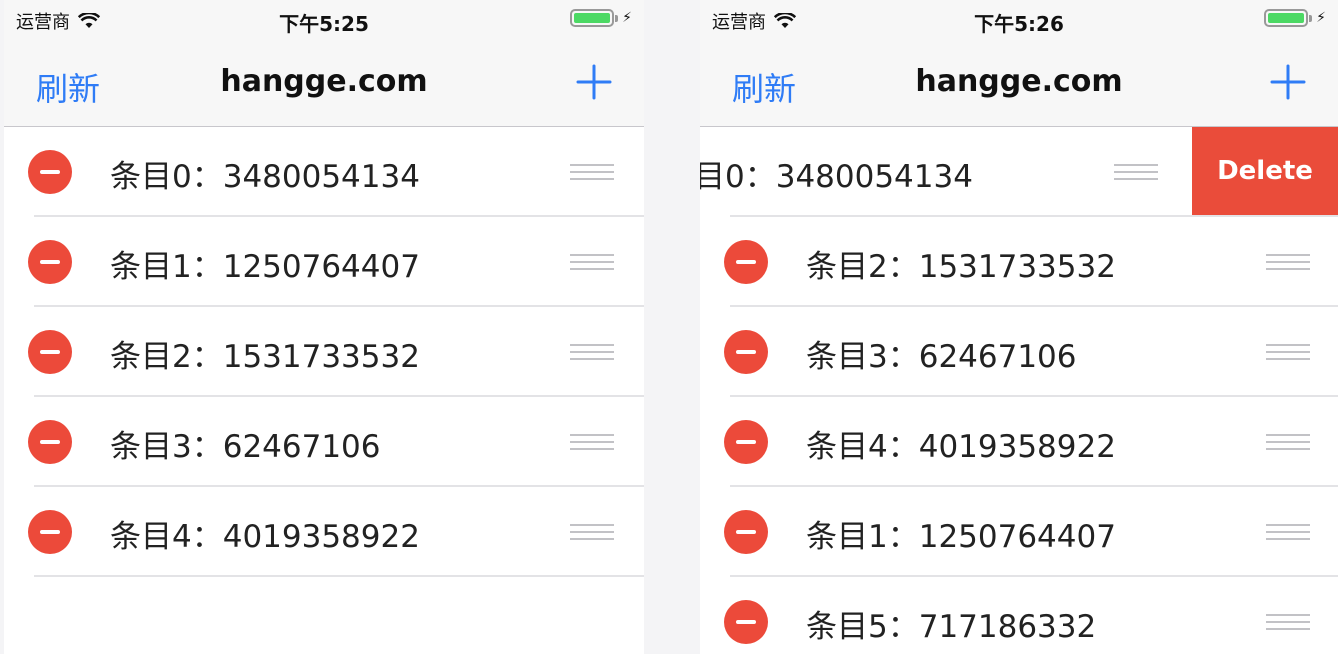 This screenshot has width=1338, height=654. I want to click on status-bar: 运营商 下午5:26 ⚡, so click(1019, 20).